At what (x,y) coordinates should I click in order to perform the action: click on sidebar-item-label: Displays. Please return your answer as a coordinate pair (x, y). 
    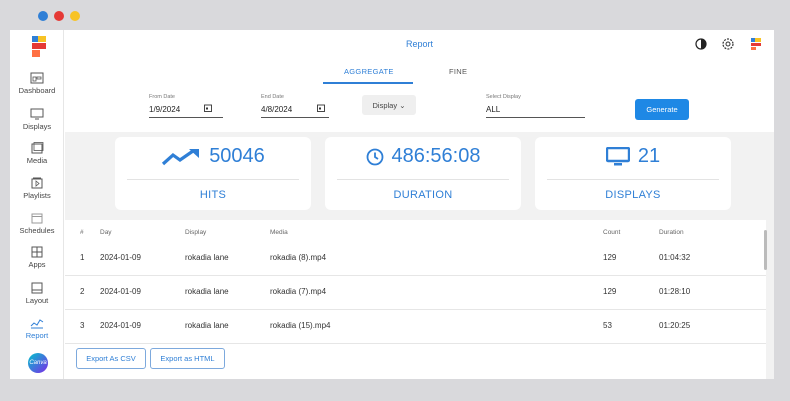
    Looking at the image, I should click on (37, 126).